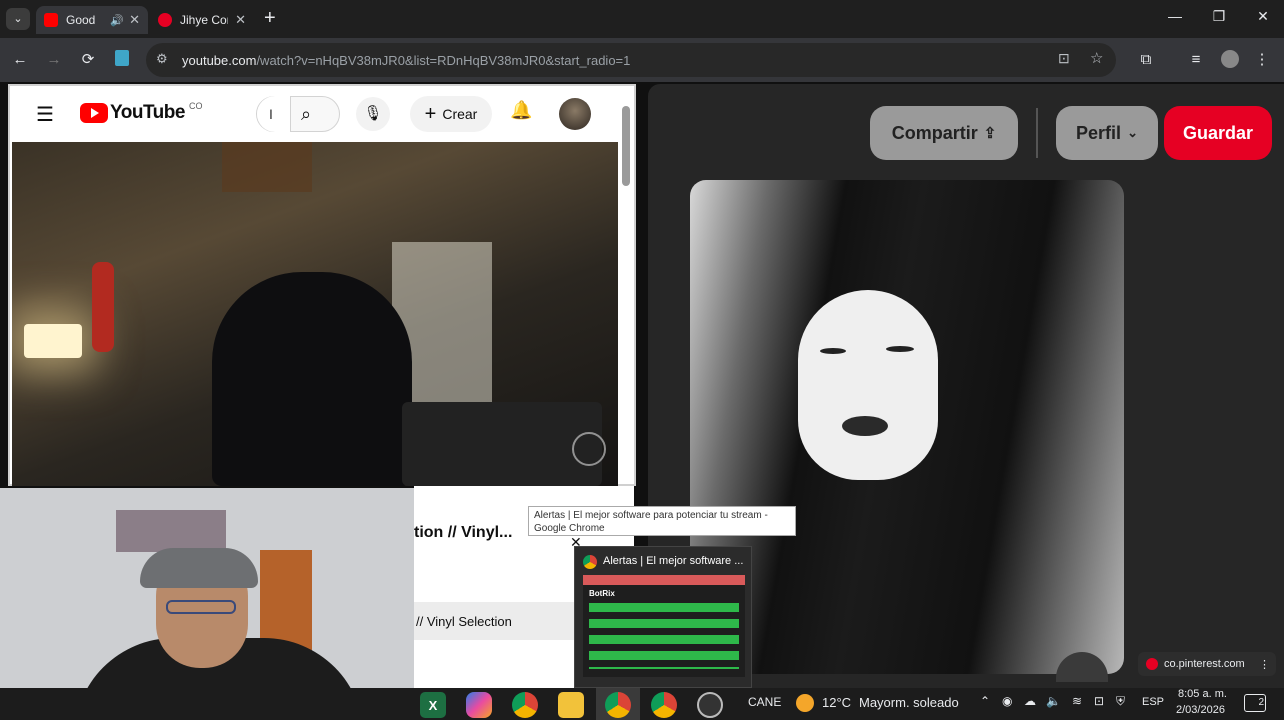  Describe the element at coordinates (117, 20) in the screenshot. I see `audio-icon: 🔊` at that location.